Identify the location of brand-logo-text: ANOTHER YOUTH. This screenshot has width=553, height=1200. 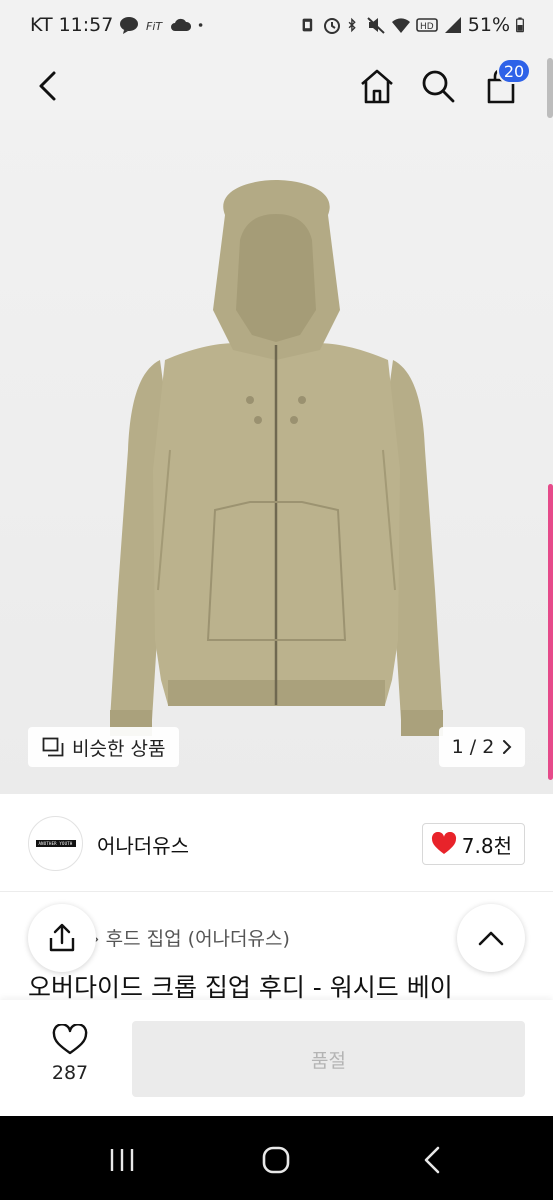
(55, 843).